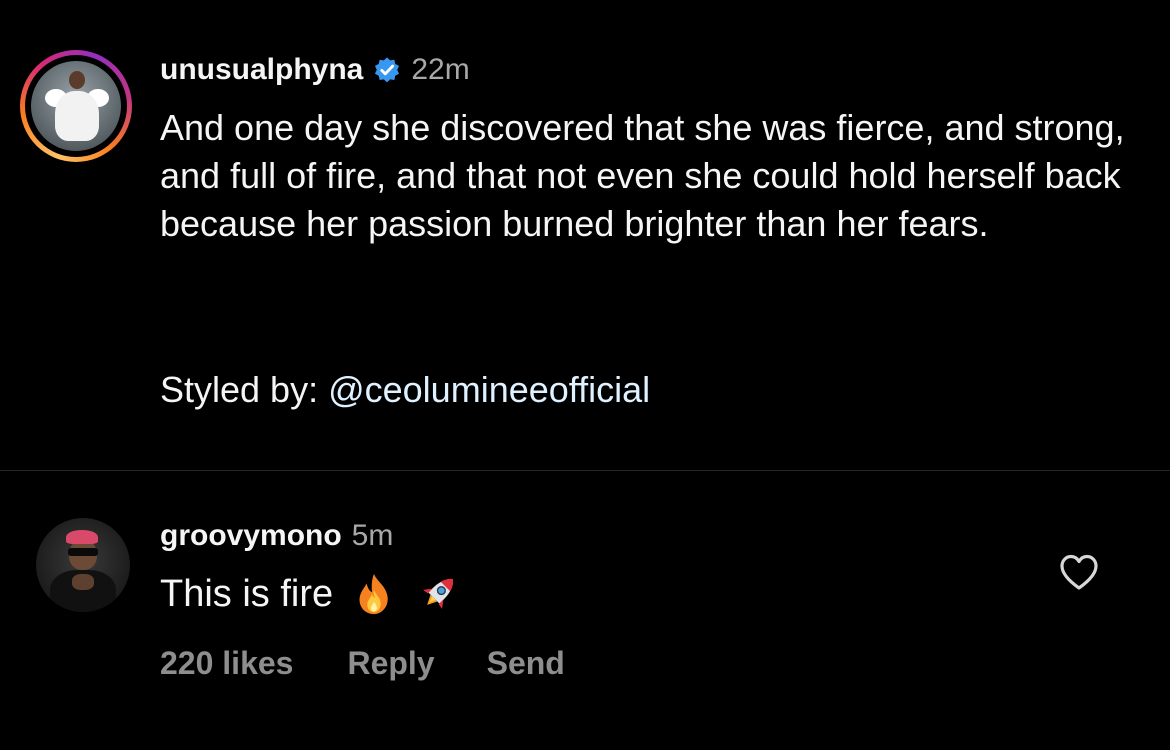  Describe the element at coordinates (585, 470) in the screenshot. I see `section-divider` at that location.